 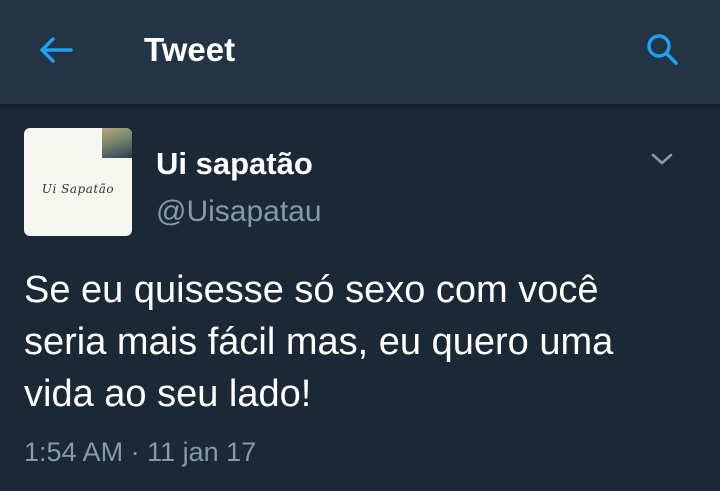 I want to click on author-name: Ui sapatão, so click(x=234, y=164).